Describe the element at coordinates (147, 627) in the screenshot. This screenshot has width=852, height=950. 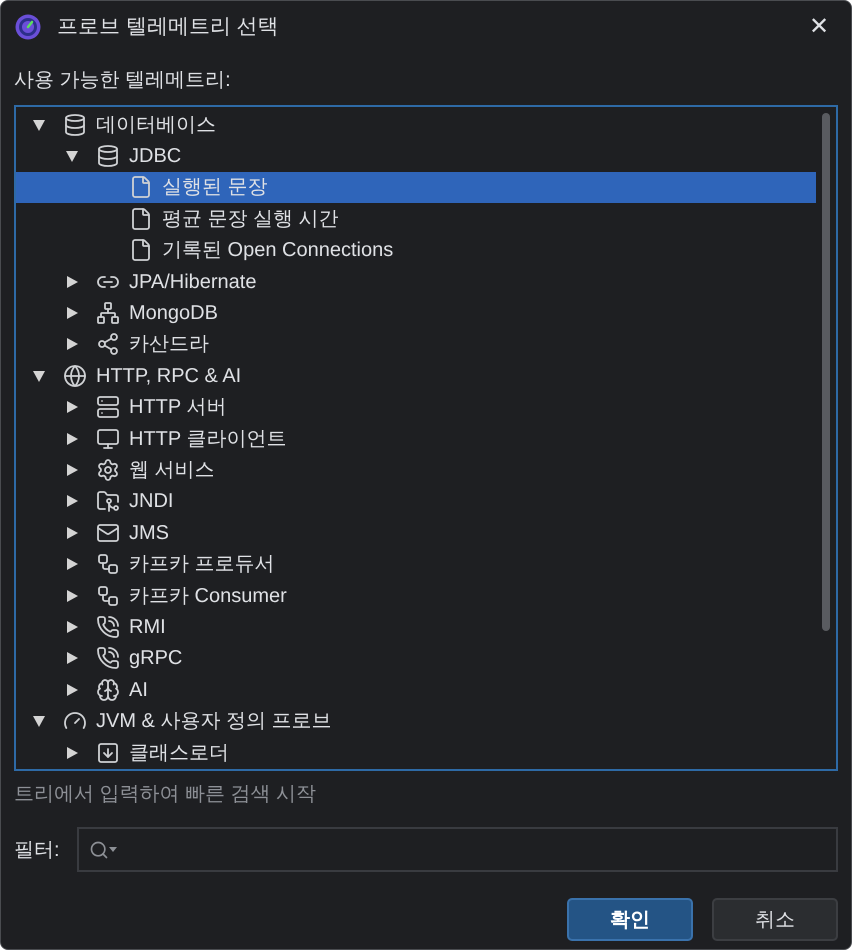
I see `tree-item-label: RMI` at that location.